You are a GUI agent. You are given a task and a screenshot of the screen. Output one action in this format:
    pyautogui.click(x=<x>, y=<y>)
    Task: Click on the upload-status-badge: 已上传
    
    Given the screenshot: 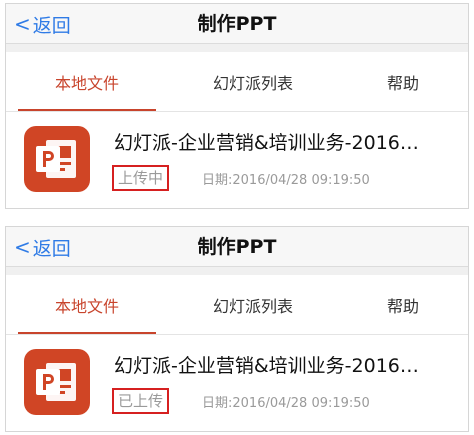 What is the action you would take?
    pyautogui.click(x=141, y=401)
    